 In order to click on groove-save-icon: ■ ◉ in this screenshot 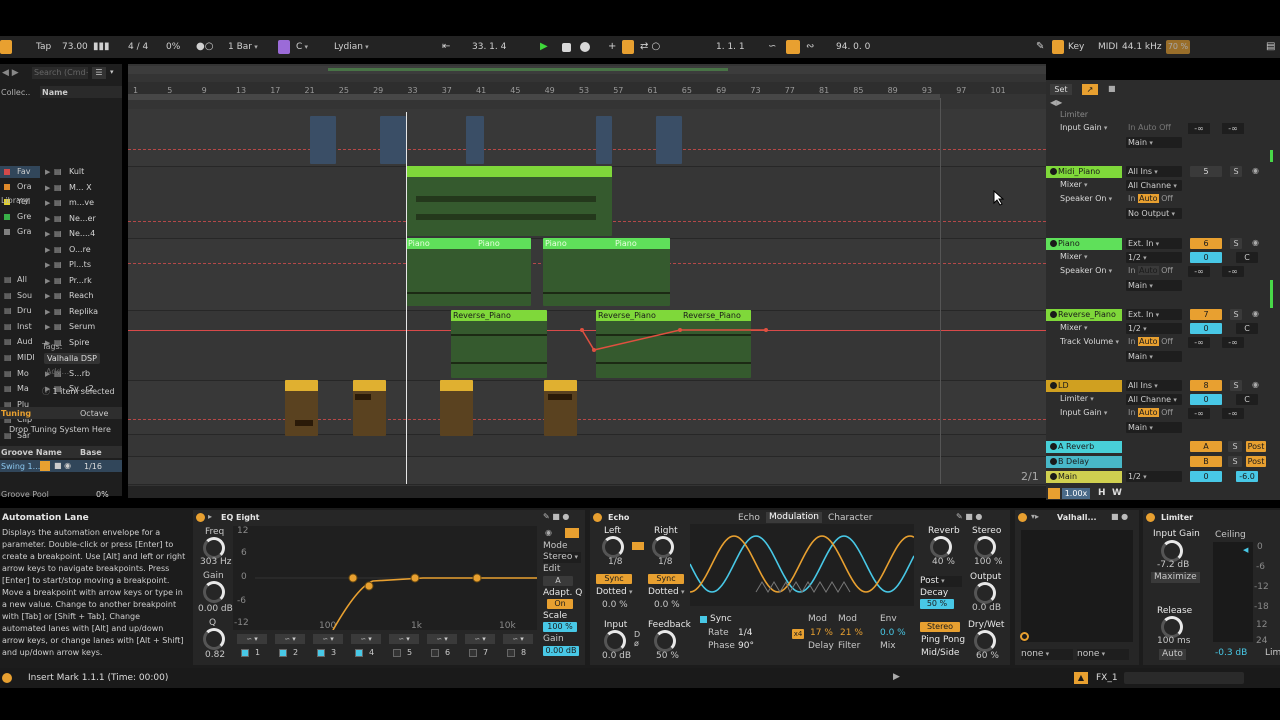, I will do `click(62, 465)`.